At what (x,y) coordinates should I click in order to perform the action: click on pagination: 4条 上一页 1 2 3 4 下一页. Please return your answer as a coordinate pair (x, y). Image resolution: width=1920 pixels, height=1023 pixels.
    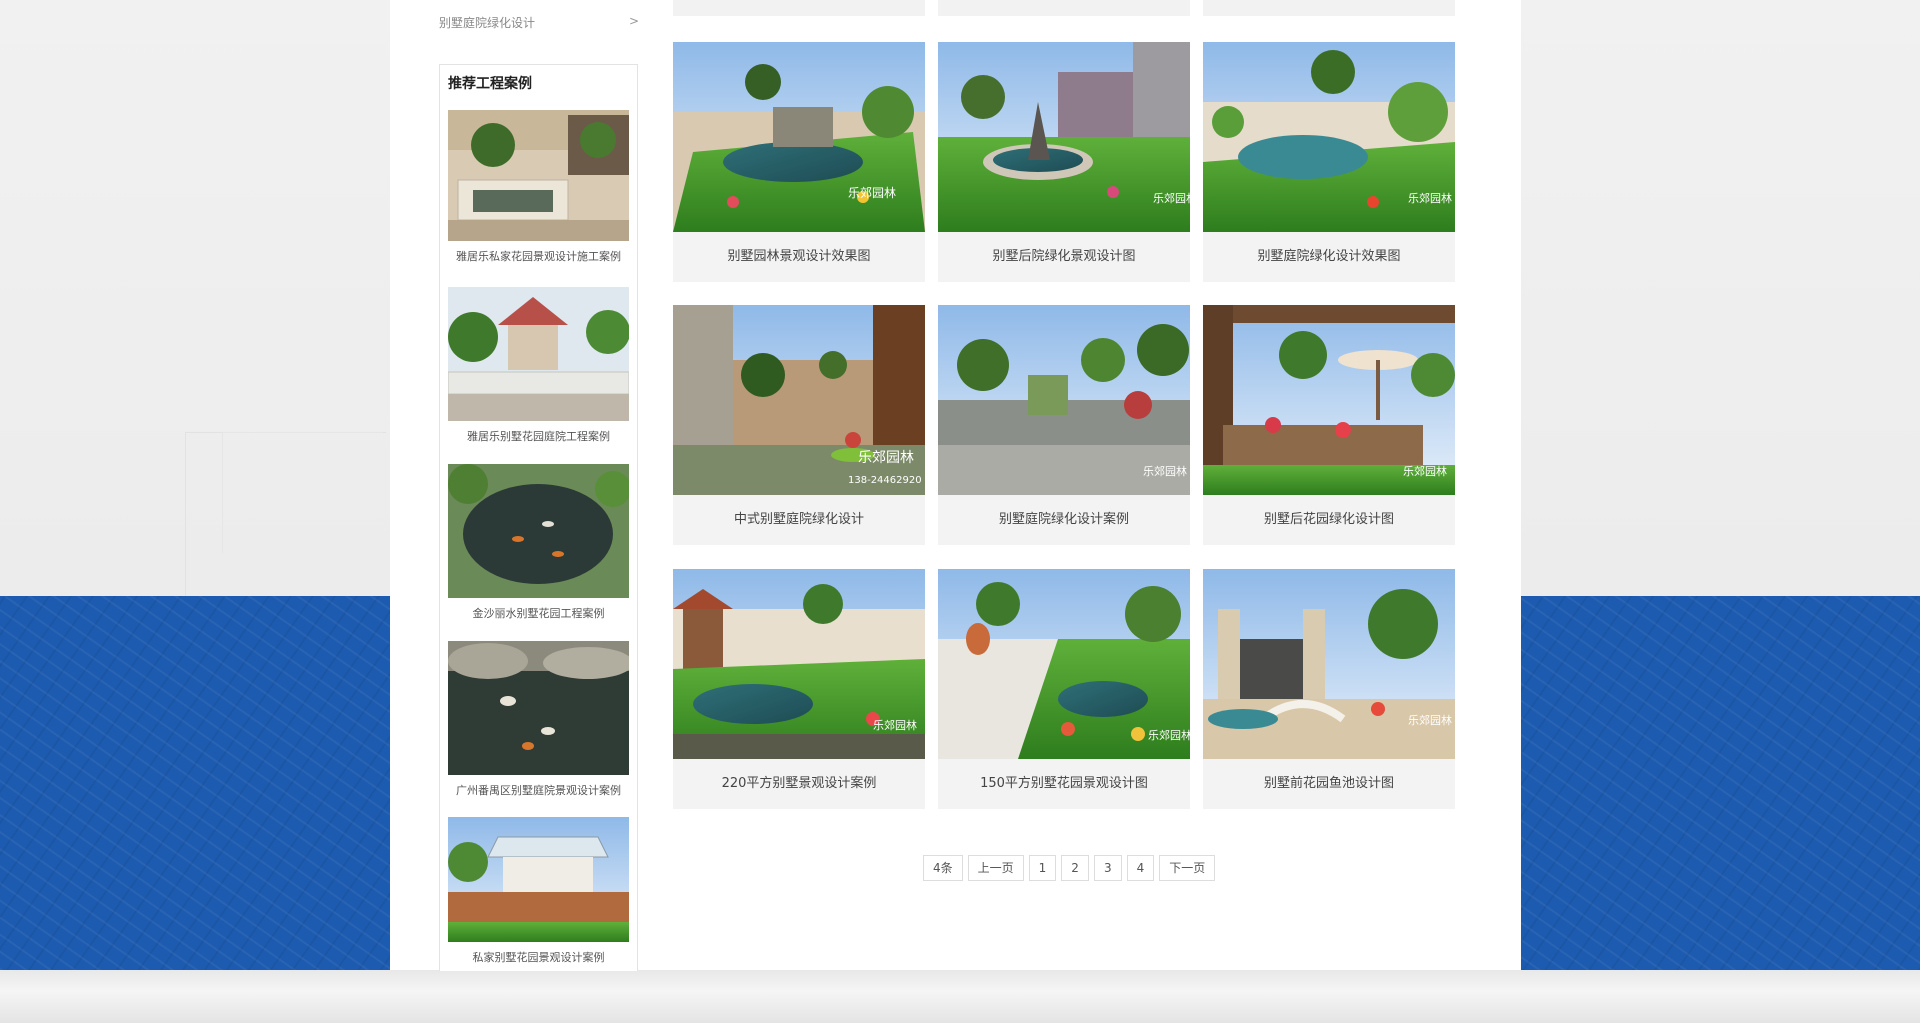
    Looking at the image, I should click on (1069, 868).